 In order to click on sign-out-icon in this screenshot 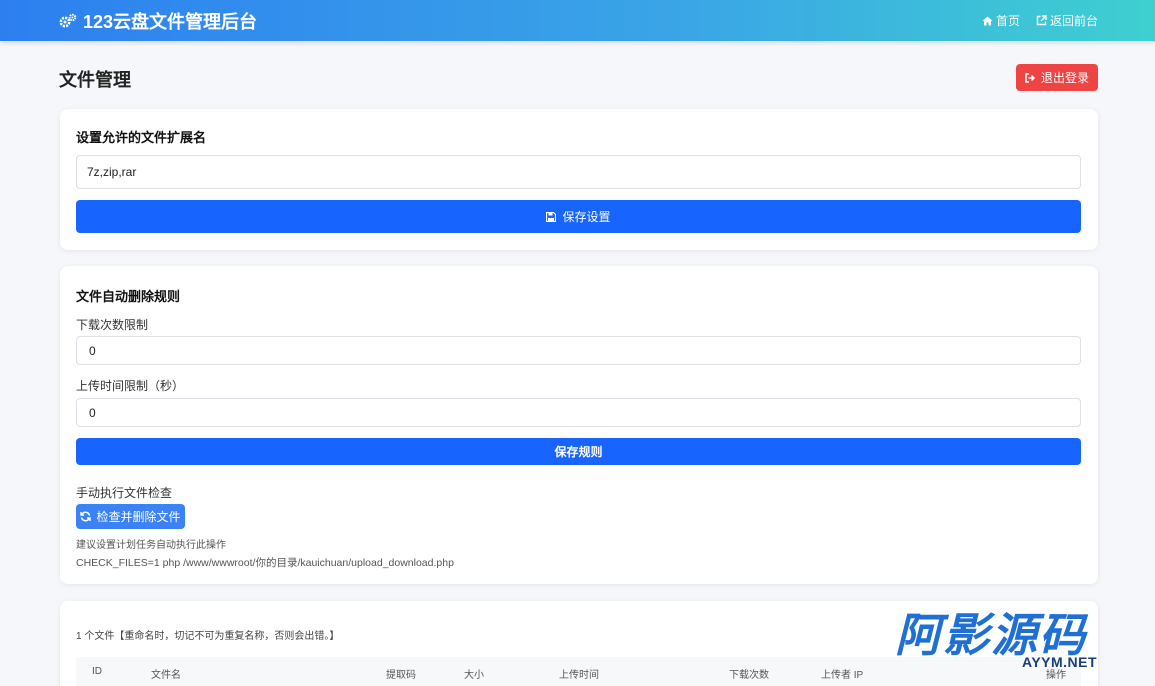, I will do `click(1030, 77)`.